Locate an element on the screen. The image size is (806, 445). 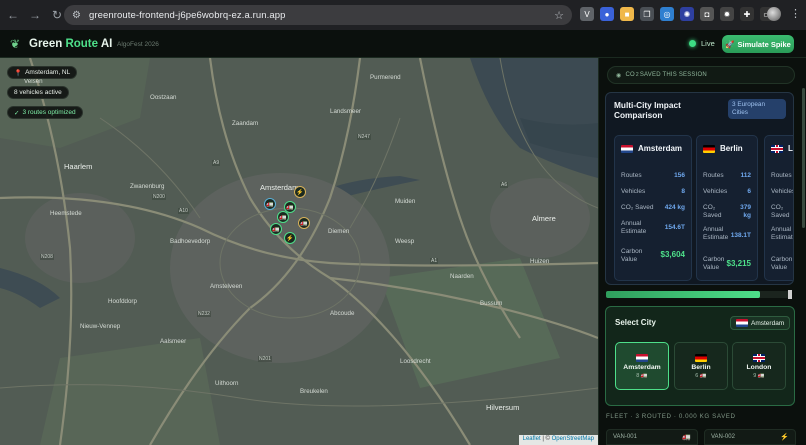
city-option-berlin: Berlin 6 🚛 is located at coordinates (701, 366).